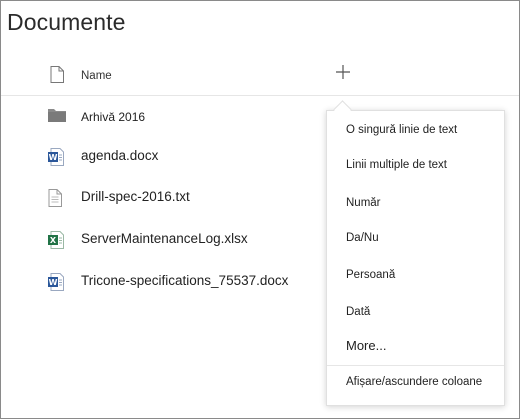  I want to click on file-row: X ServerMaintenanceLog.xlsx, so click(161, 240).